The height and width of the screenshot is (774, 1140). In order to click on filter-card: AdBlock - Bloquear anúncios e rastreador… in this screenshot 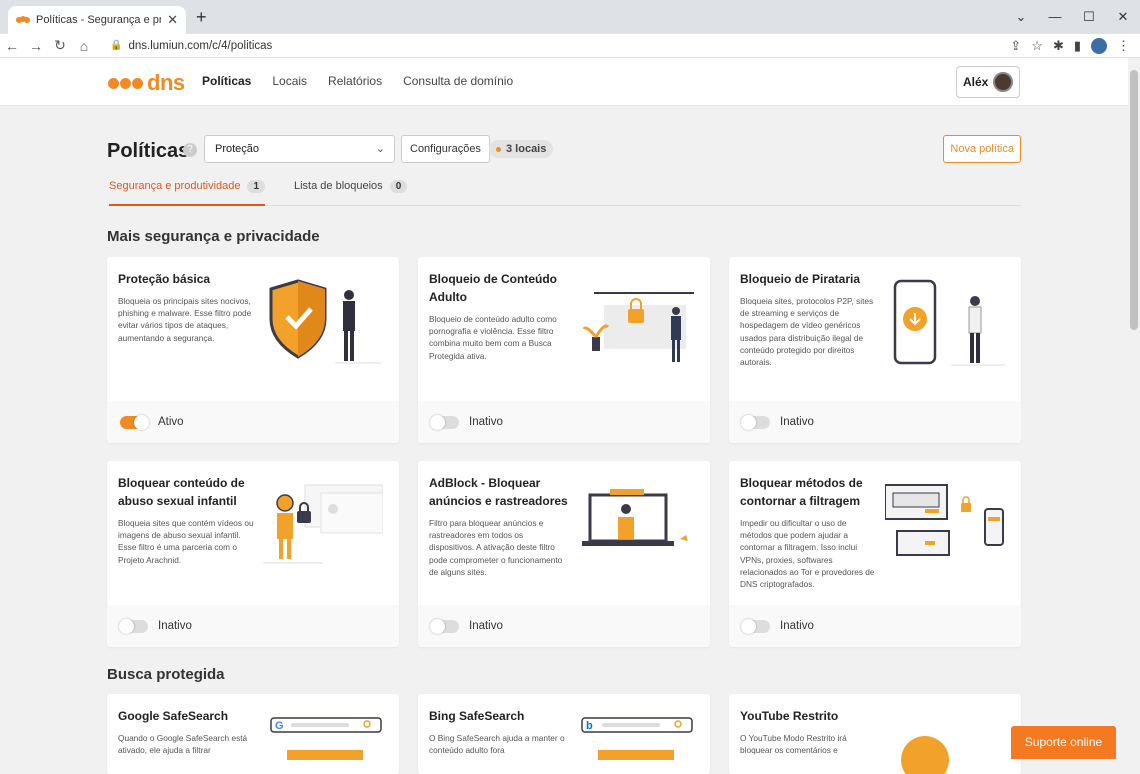, I will do `click(564, 554)`.